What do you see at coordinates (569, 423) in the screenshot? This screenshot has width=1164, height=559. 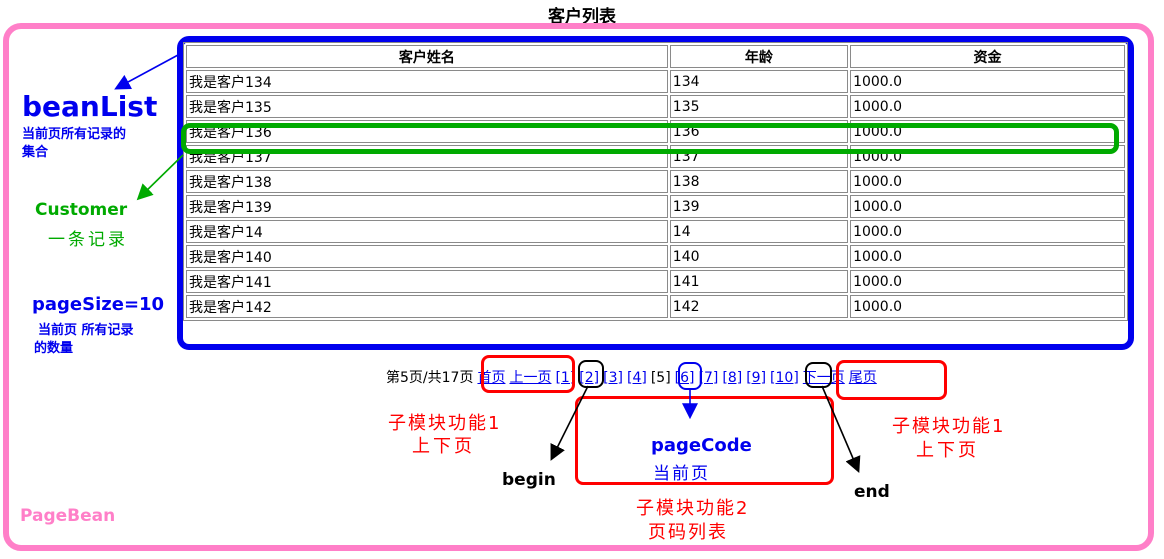 I see `begin-arrow` at bounding box center [569, 423].